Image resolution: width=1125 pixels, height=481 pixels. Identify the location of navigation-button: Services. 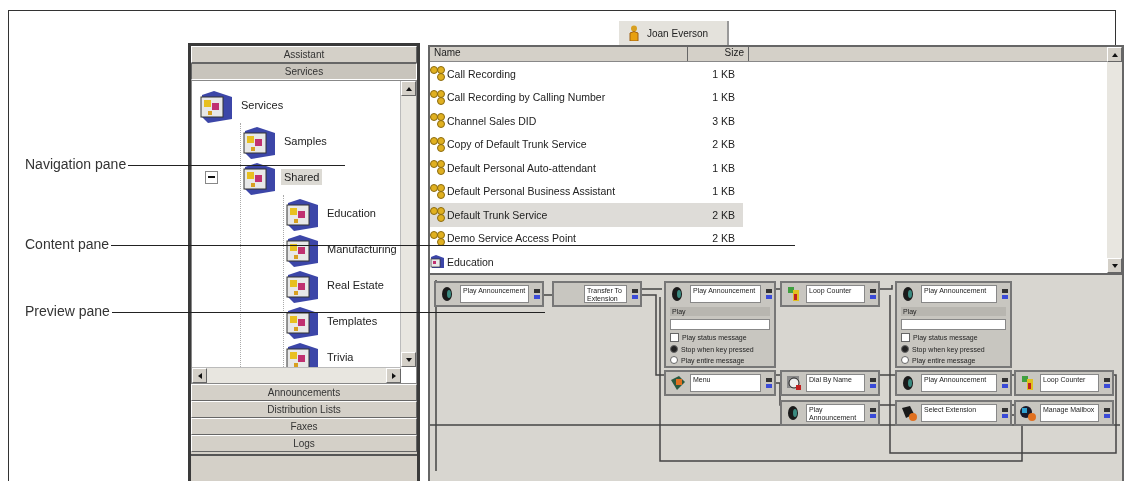
(304, 71).